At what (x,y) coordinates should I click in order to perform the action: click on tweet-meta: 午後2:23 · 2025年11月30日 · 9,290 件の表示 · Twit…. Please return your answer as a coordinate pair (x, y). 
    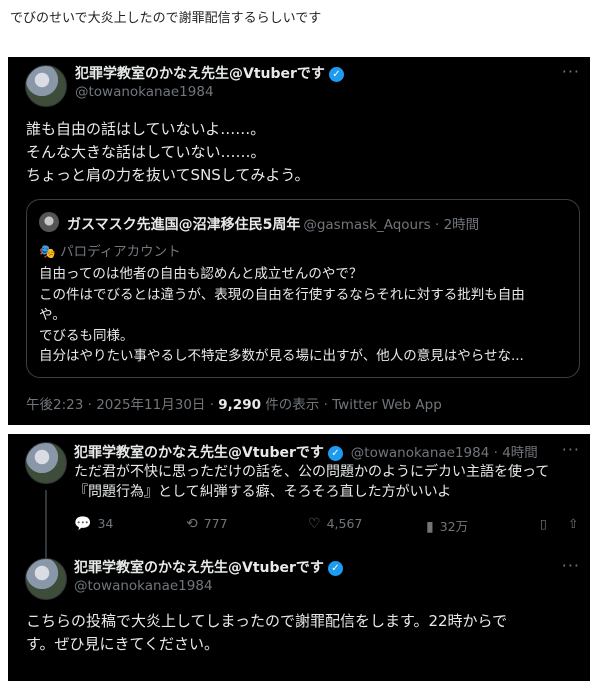
    Looking at the image, I should click on (234, 403).